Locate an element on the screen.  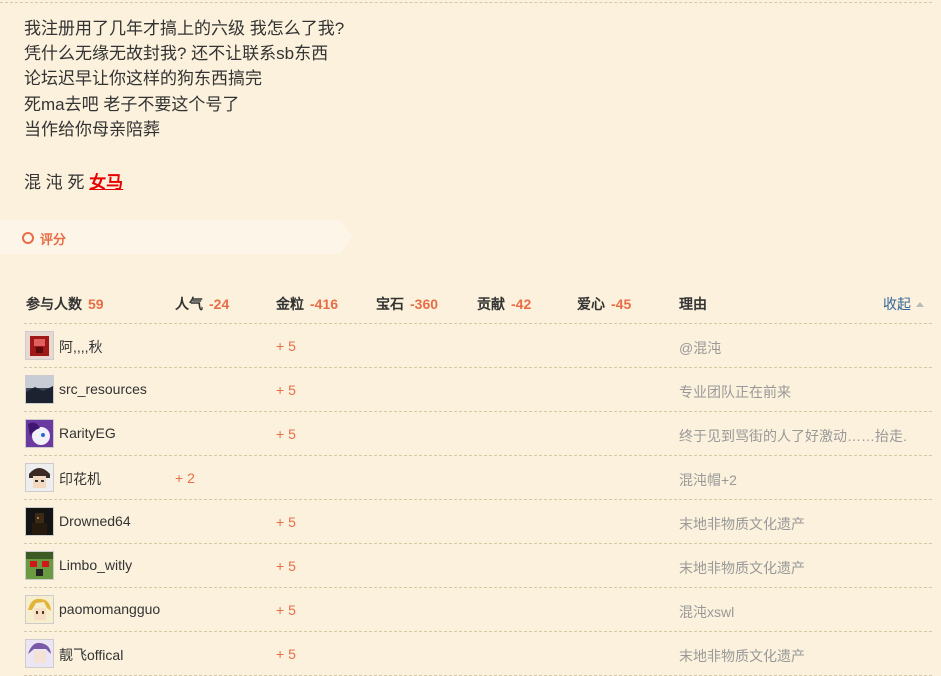
post-signature: 混 沌 死 女马 is located at coordinates (73, 180).